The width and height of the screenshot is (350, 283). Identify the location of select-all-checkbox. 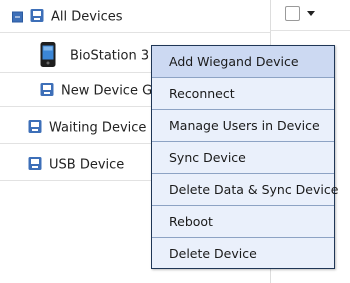
(292, 13).